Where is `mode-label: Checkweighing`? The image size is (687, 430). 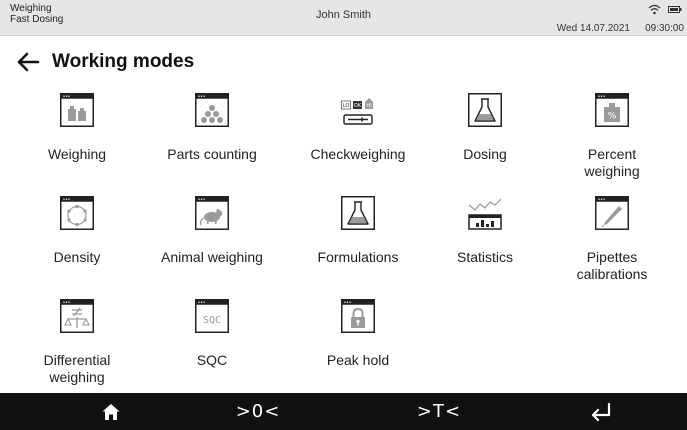 mode-label: Checkweighing is located at coordinates (358, 154).